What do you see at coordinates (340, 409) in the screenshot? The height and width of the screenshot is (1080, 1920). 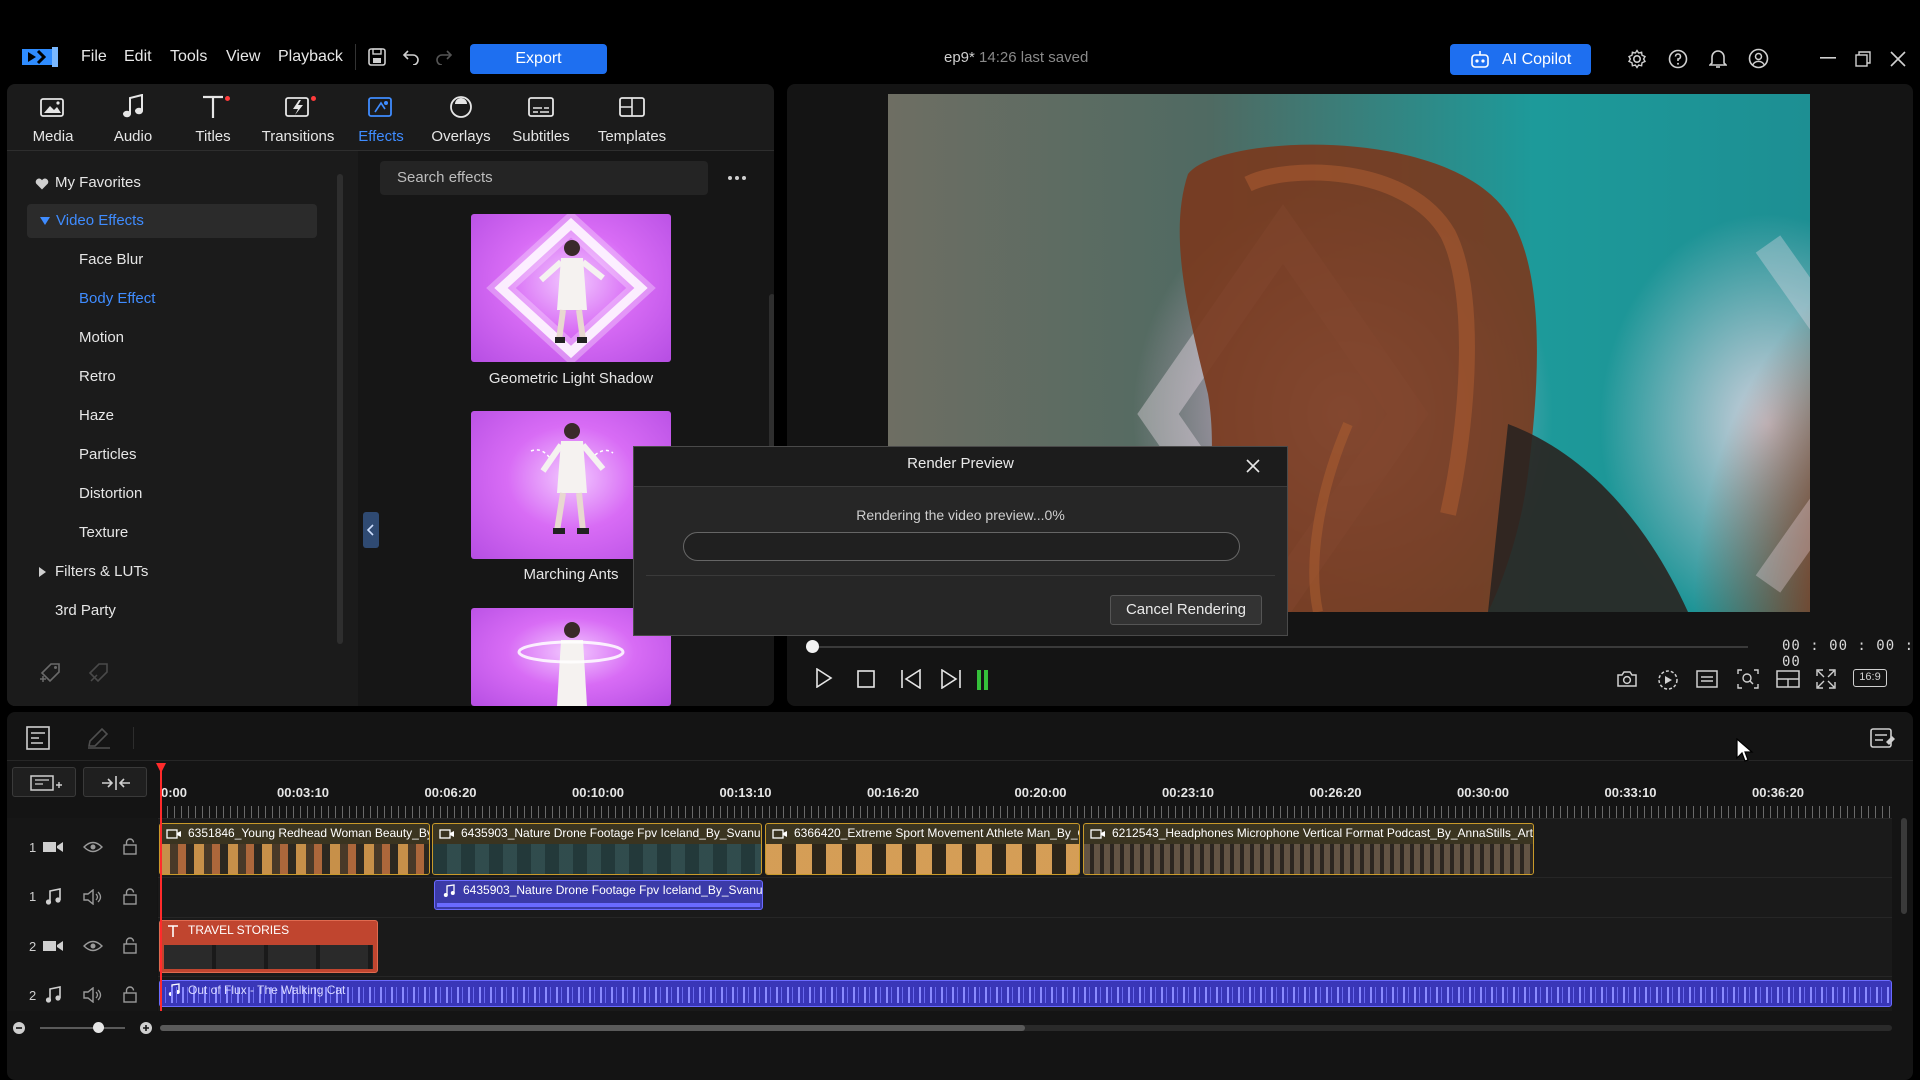 I see `tree-scrollbar` at bounding box center [340, 409].